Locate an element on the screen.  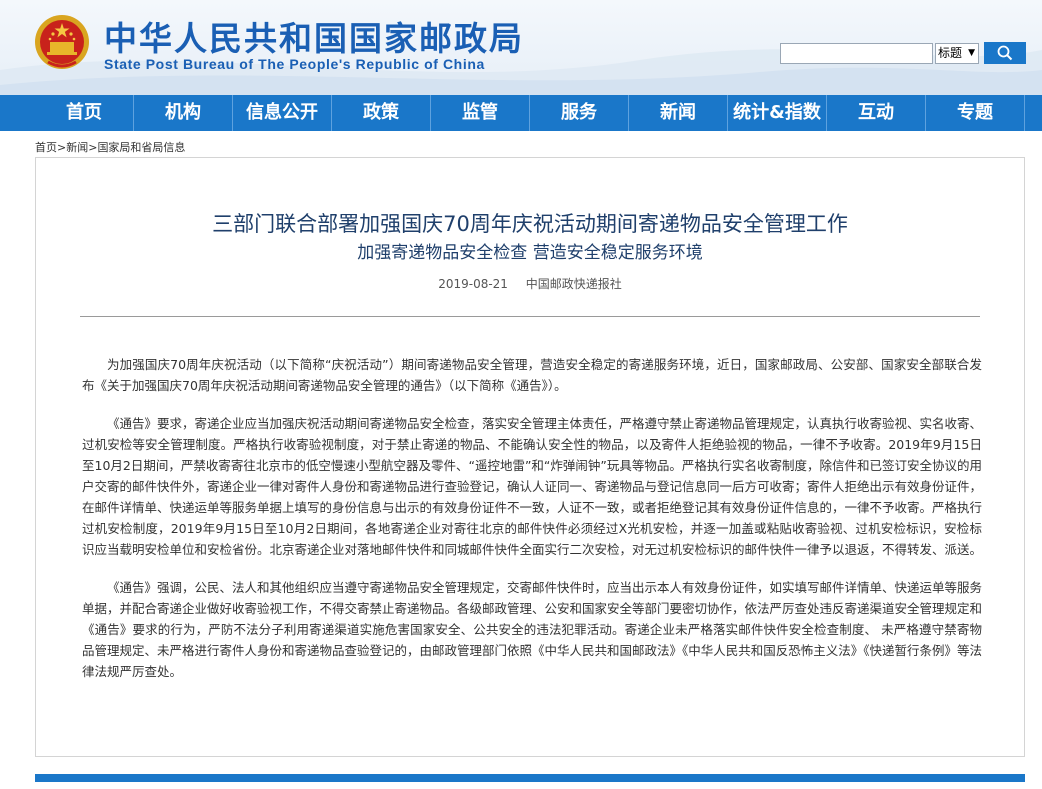
search-select-value: 标题 is located at coordinates (950, 53).